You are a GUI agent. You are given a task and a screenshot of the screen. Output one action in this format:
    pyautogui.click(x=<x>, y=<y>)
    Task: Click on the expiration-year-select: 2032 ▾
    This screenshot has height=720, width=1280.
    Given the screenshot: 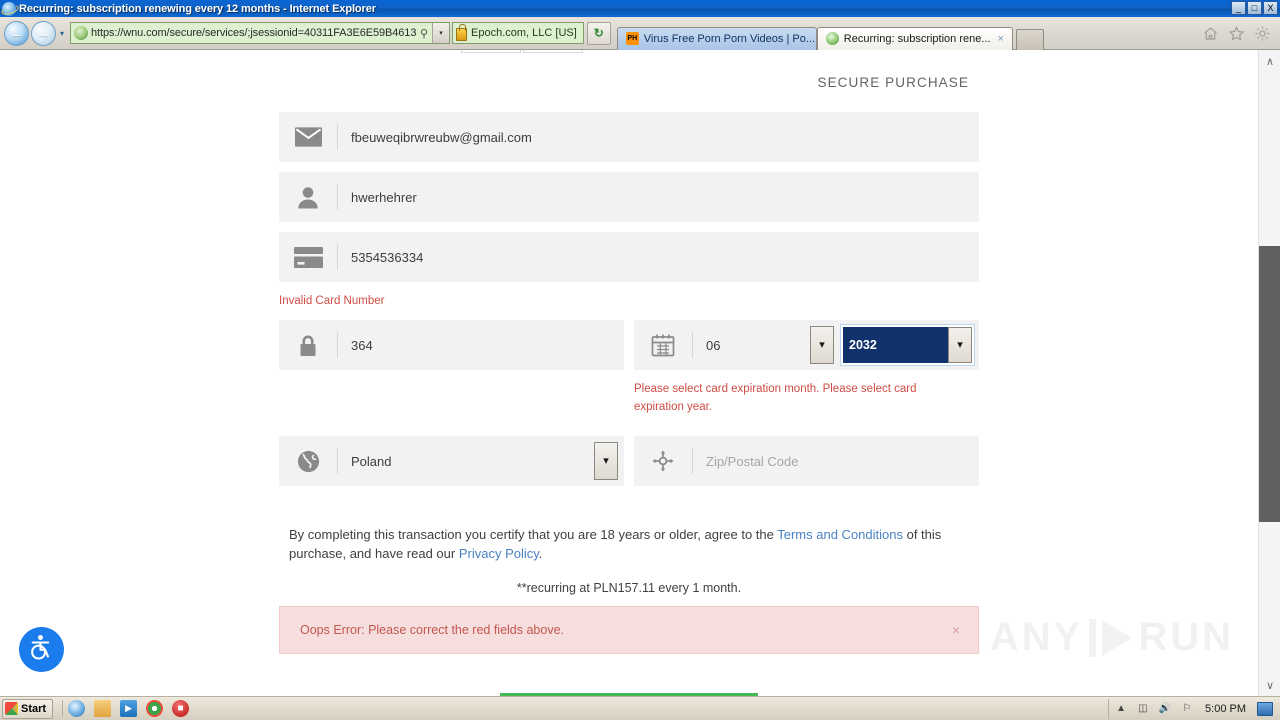 What is the action you would take?
    pyautogui.click(x=907, y=345)
    